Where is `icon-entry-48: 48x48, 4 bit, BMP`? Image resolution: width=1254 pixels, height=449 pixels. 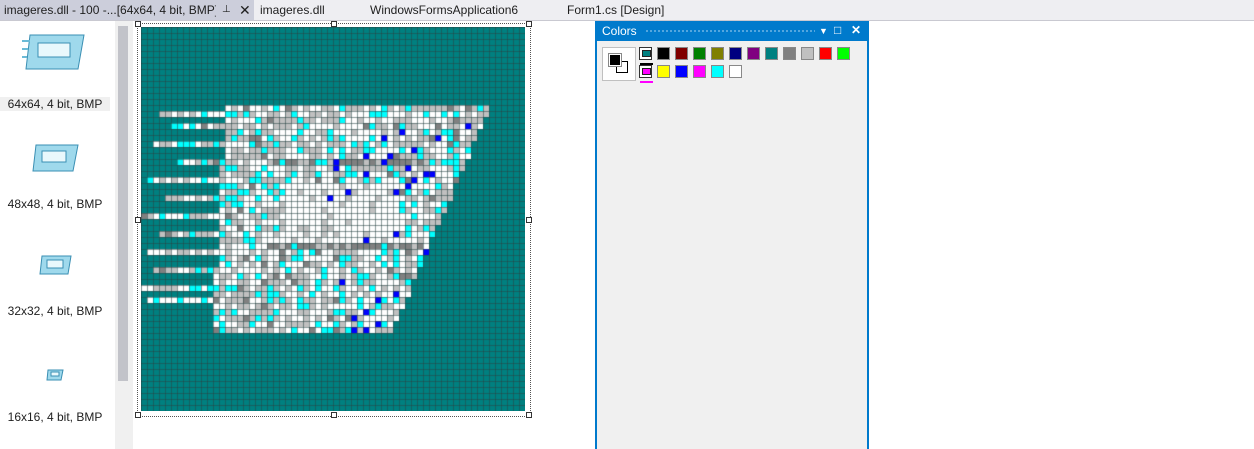
icon-entry-48: 48x48, 4 bit, BMP is located at coordinates (56, 179).